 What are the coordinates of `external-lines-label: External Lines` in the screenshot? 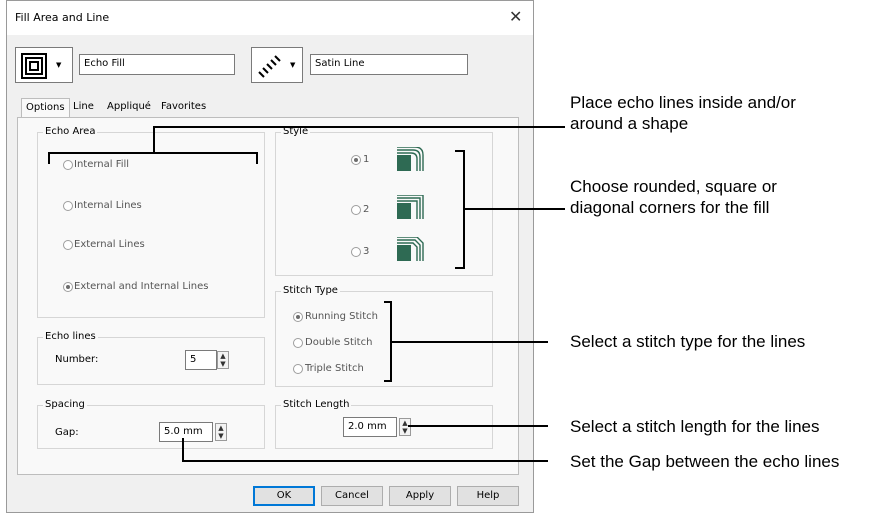 It's located at (109, 244).